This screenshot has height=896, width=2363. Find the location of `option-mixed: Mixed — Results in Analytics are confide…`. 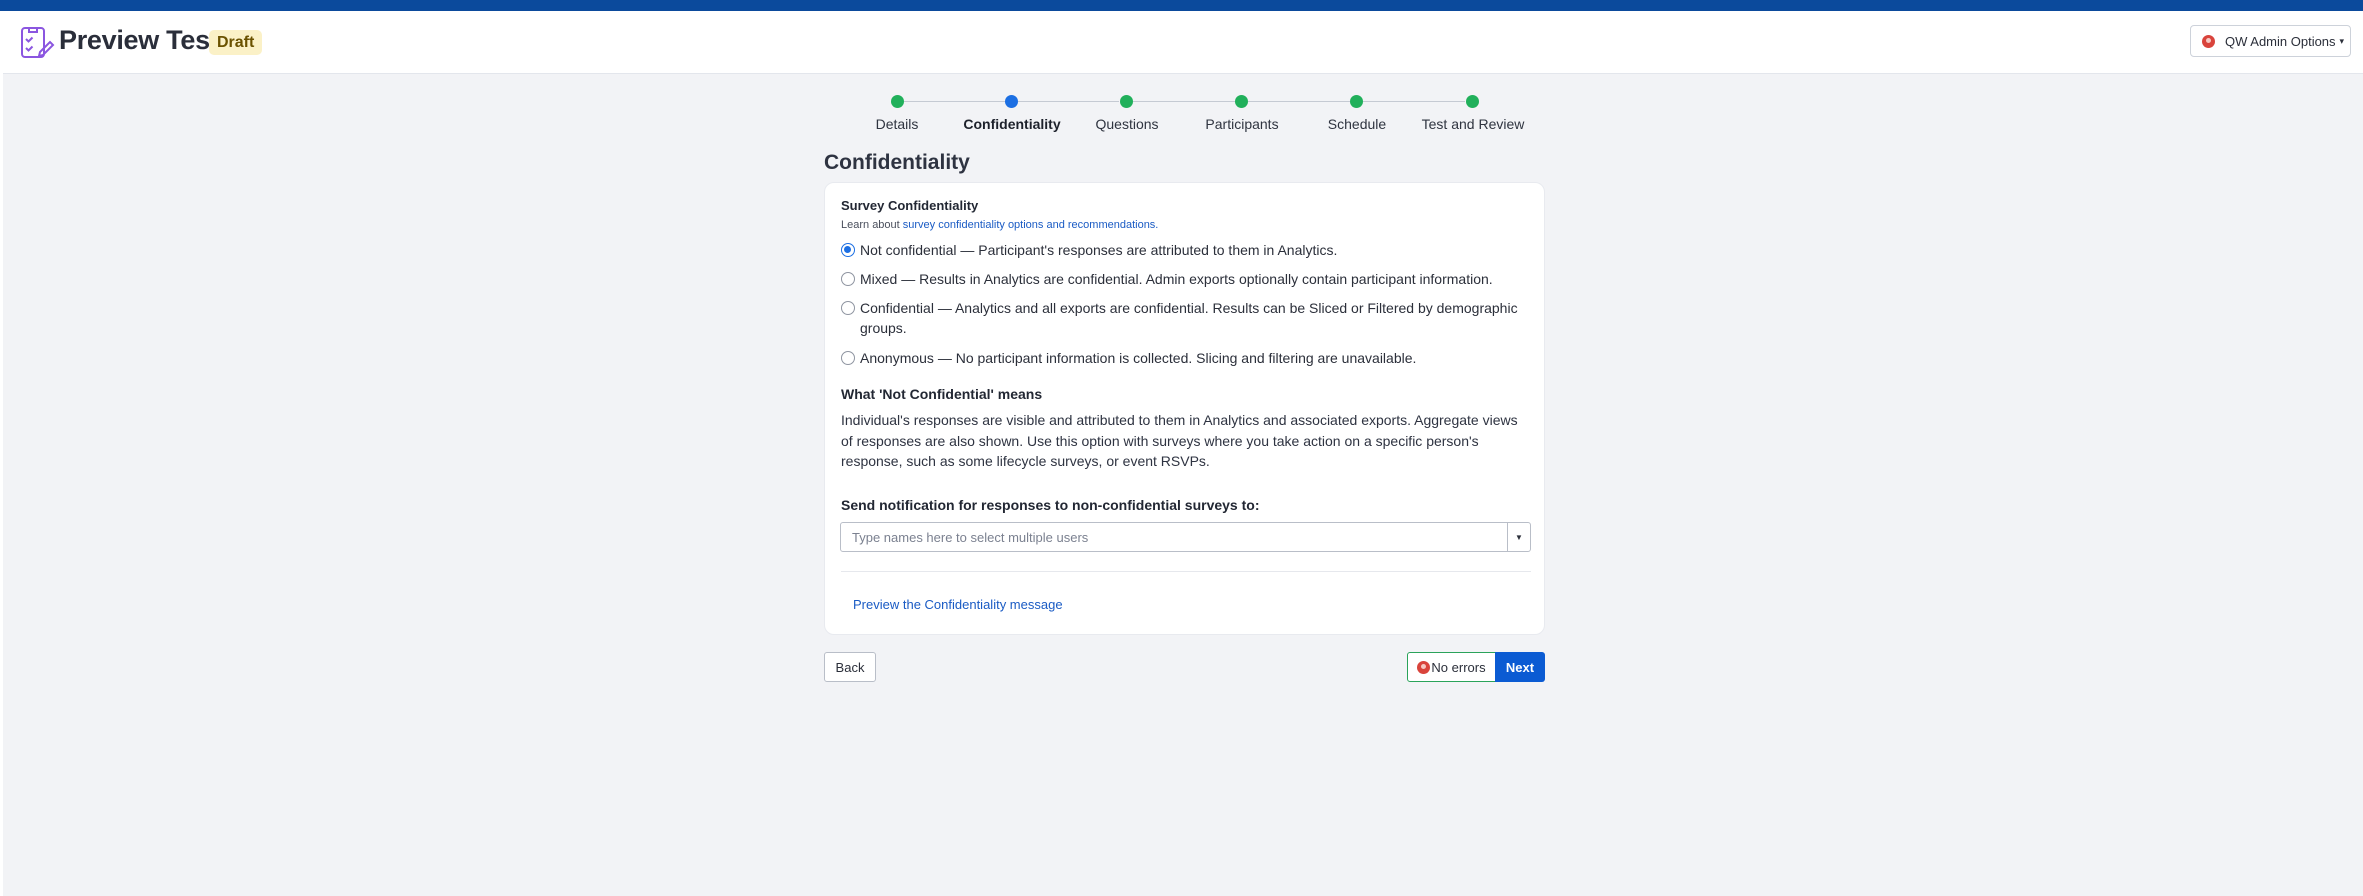

option-mixed: Mixed — Results in Analytics are confide… is located at coordinates (1186, 280).